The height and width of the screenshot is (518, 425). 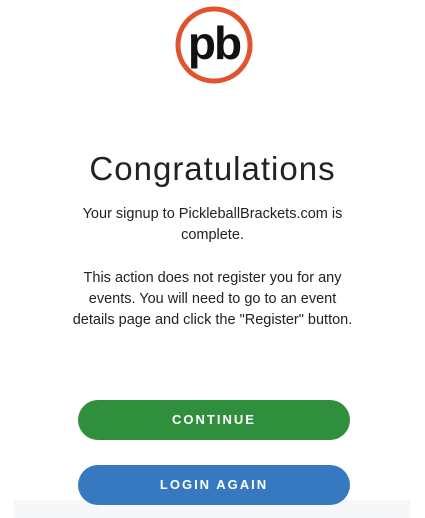 I want to click on page-title: Congratulations, so click(x=212, y=168).